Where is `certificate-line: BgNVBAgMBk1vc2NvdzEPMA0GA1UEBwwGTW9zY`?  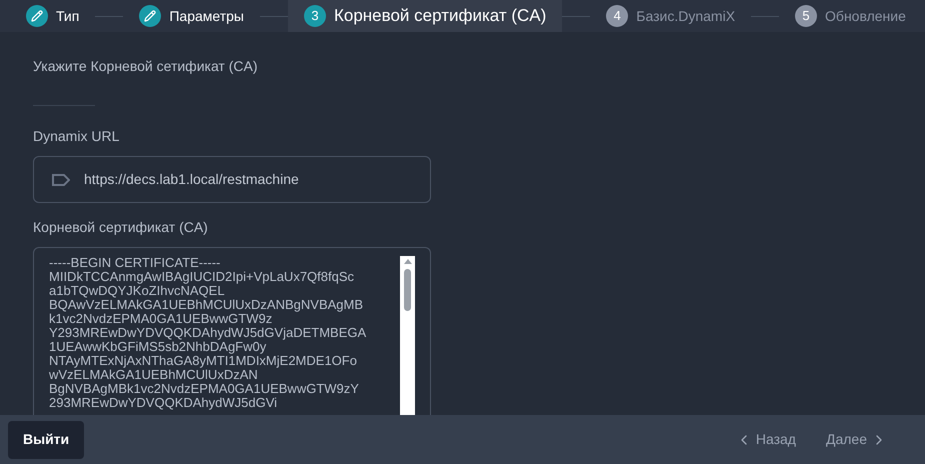
certificate-line: BgNVBAgMBk1vc2NvdzEPMA0GA1UEBwwGTW9zY is located at coordinates (204, 389).